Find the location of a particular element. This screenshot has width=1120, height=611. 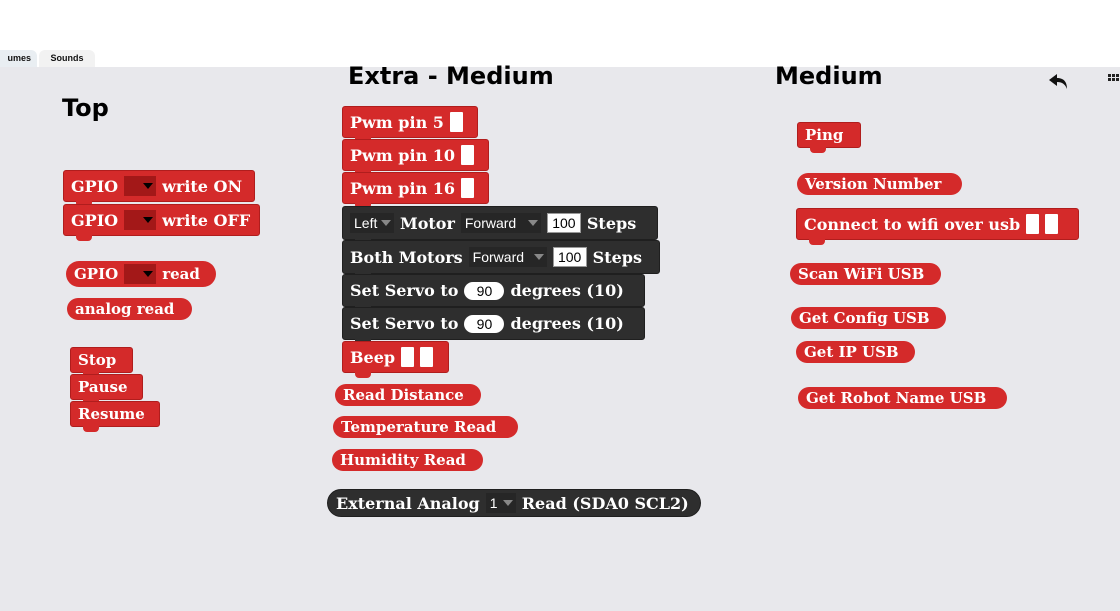

get-robot-name-usb-block: Get Robot Name USB is located at coordinates (902, 398).